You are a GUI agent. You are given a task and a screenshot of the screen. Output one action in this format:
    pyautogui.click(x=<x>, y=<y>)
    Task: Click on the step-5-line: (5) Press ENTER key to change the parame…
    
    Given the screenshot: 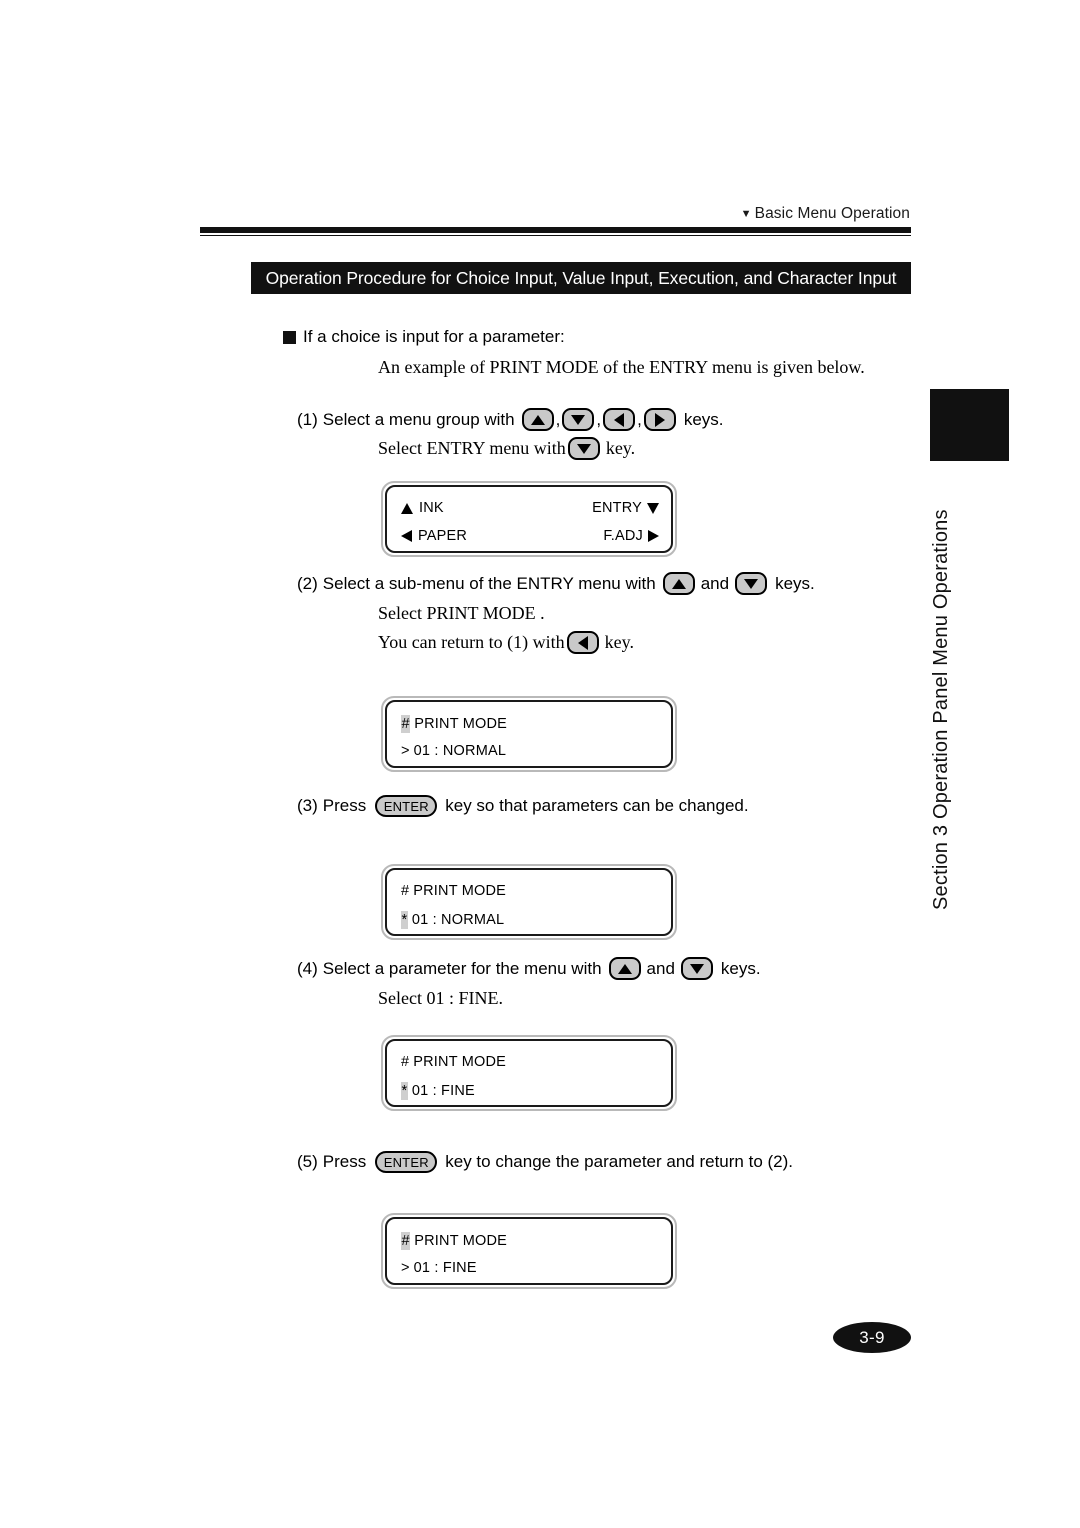 What is the action you would take?
    pyautogui.click(x=545, y=1162)
    